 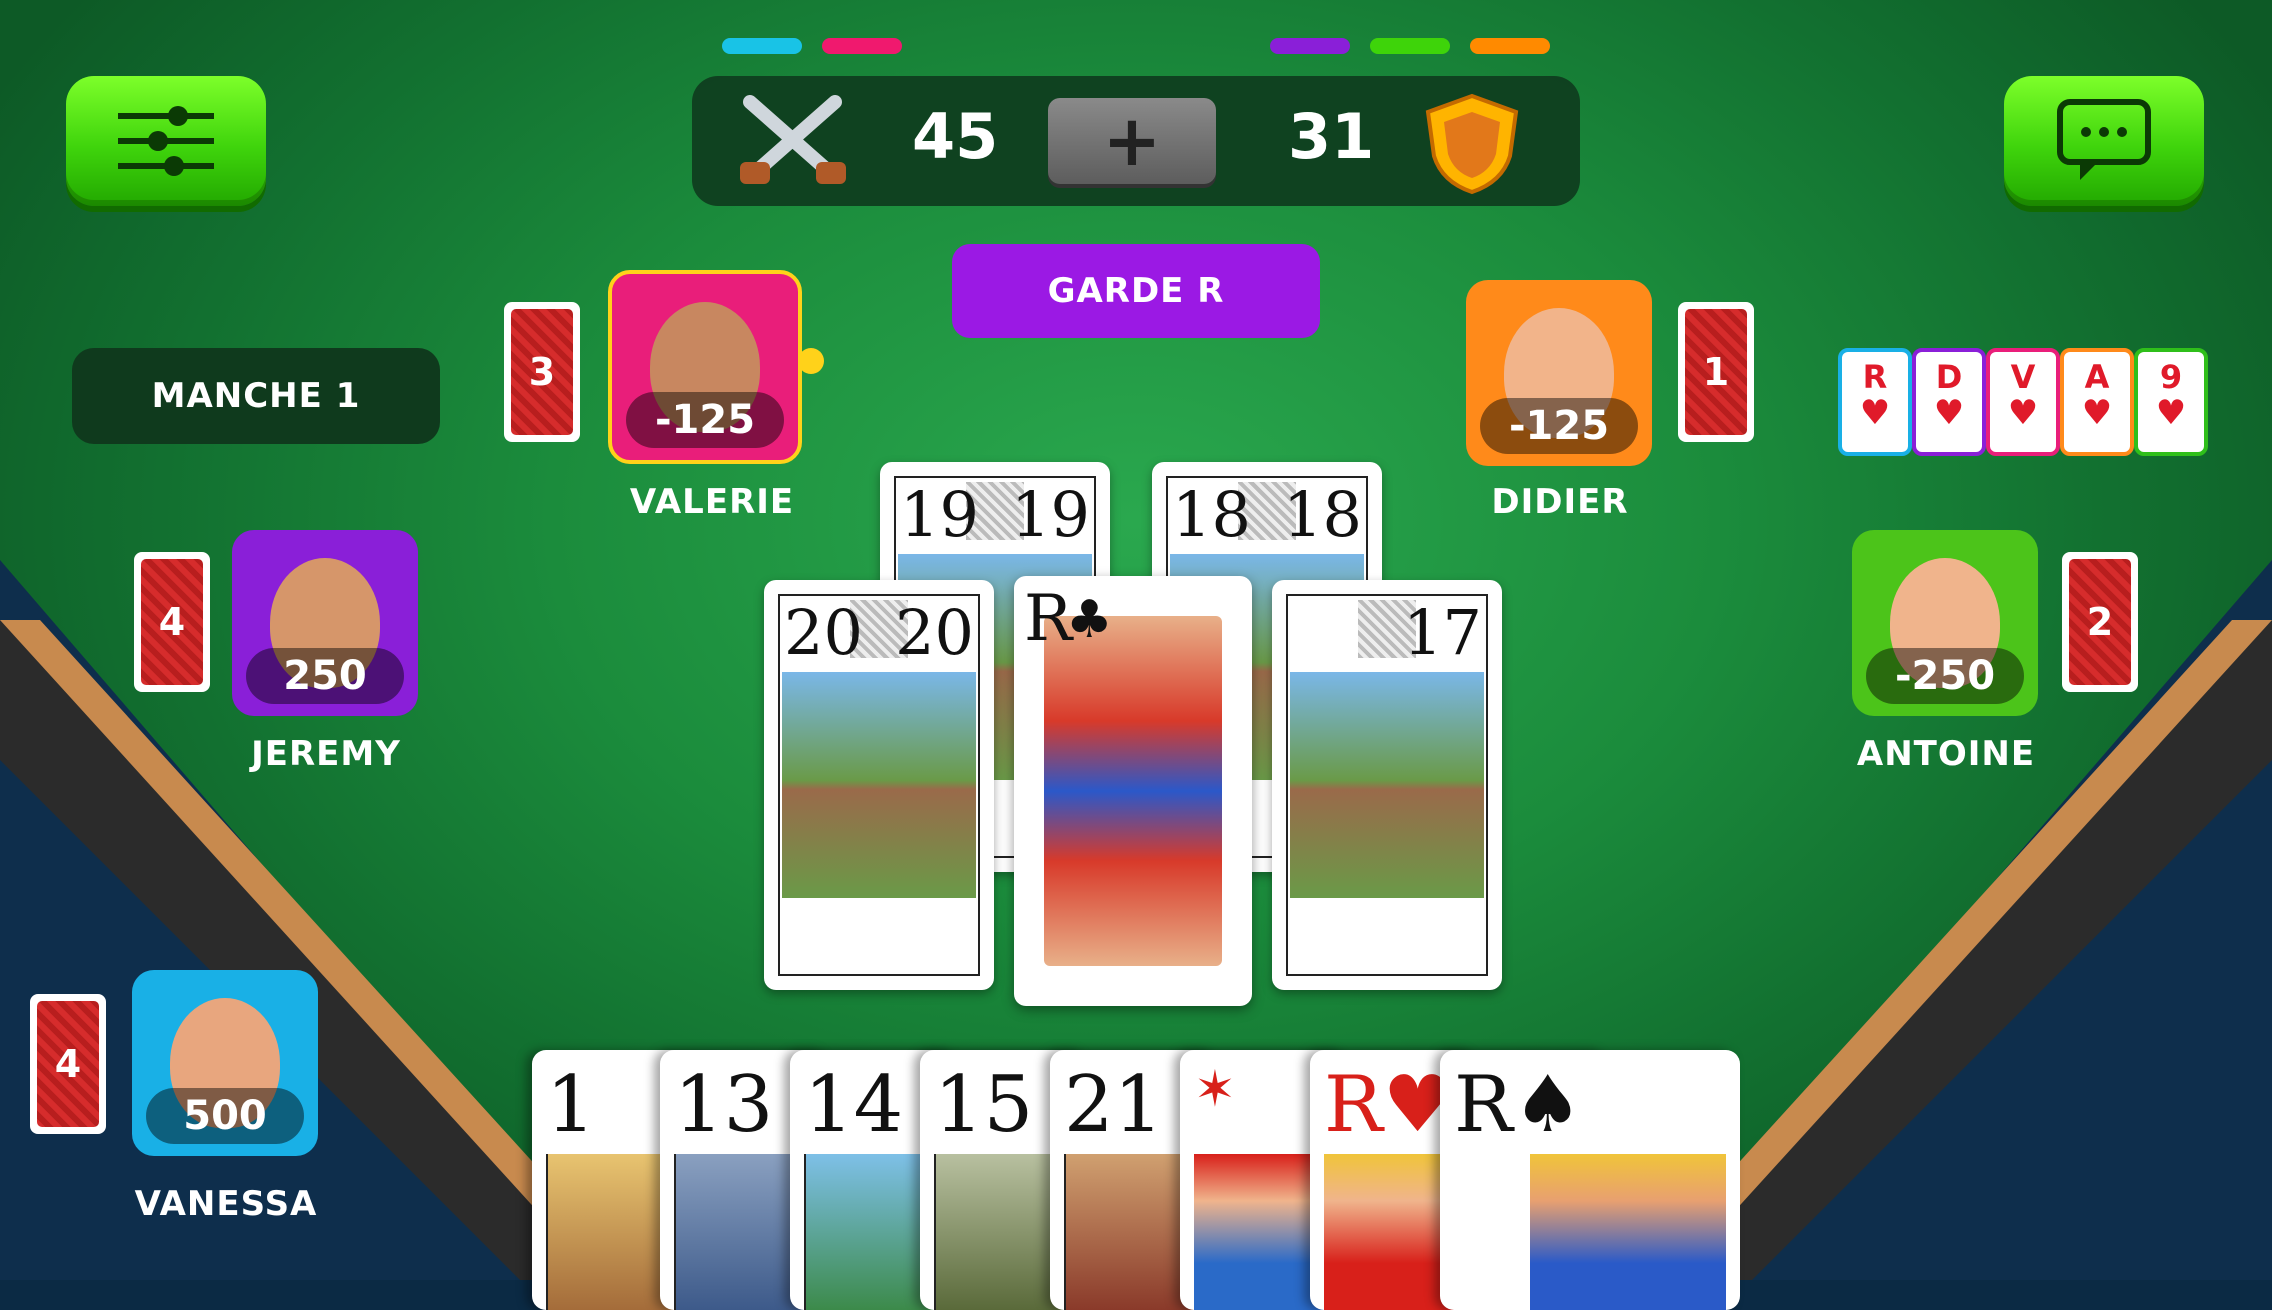 What do you see at coordinates (1089, 620) in the screenshot?
I see `club-icon: ♣` at bounding box center [1089, 620].